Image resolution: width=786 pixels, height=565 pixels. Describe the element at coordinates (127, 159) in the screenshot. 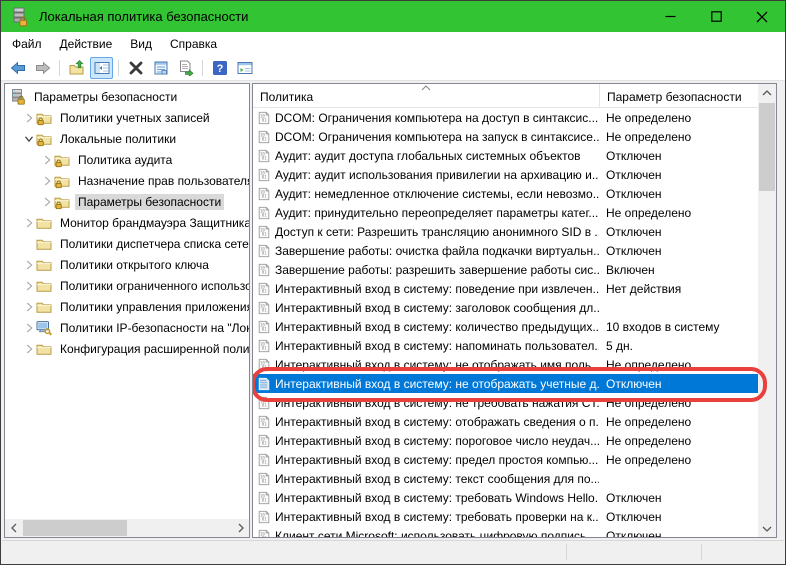

I see `tree-item: Политика аудита` at that location.